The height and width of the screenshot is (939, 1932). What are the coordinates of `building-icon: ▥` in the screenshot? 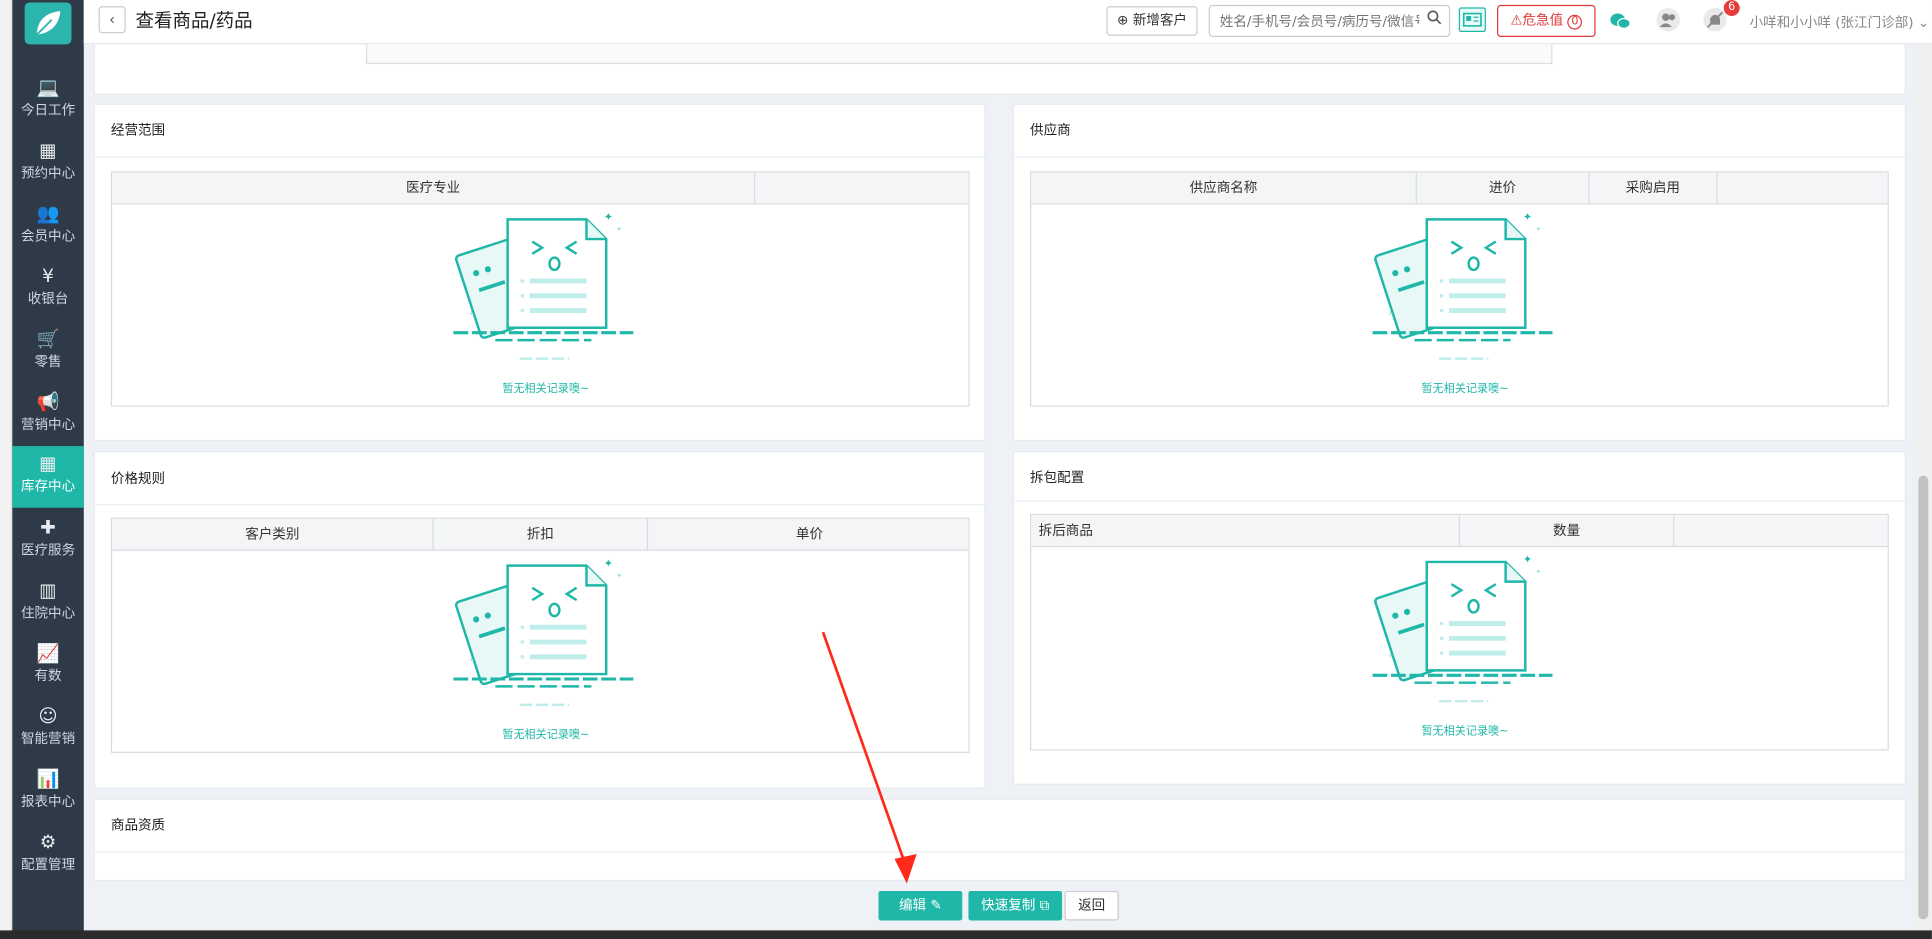 It's located at (48, 590).